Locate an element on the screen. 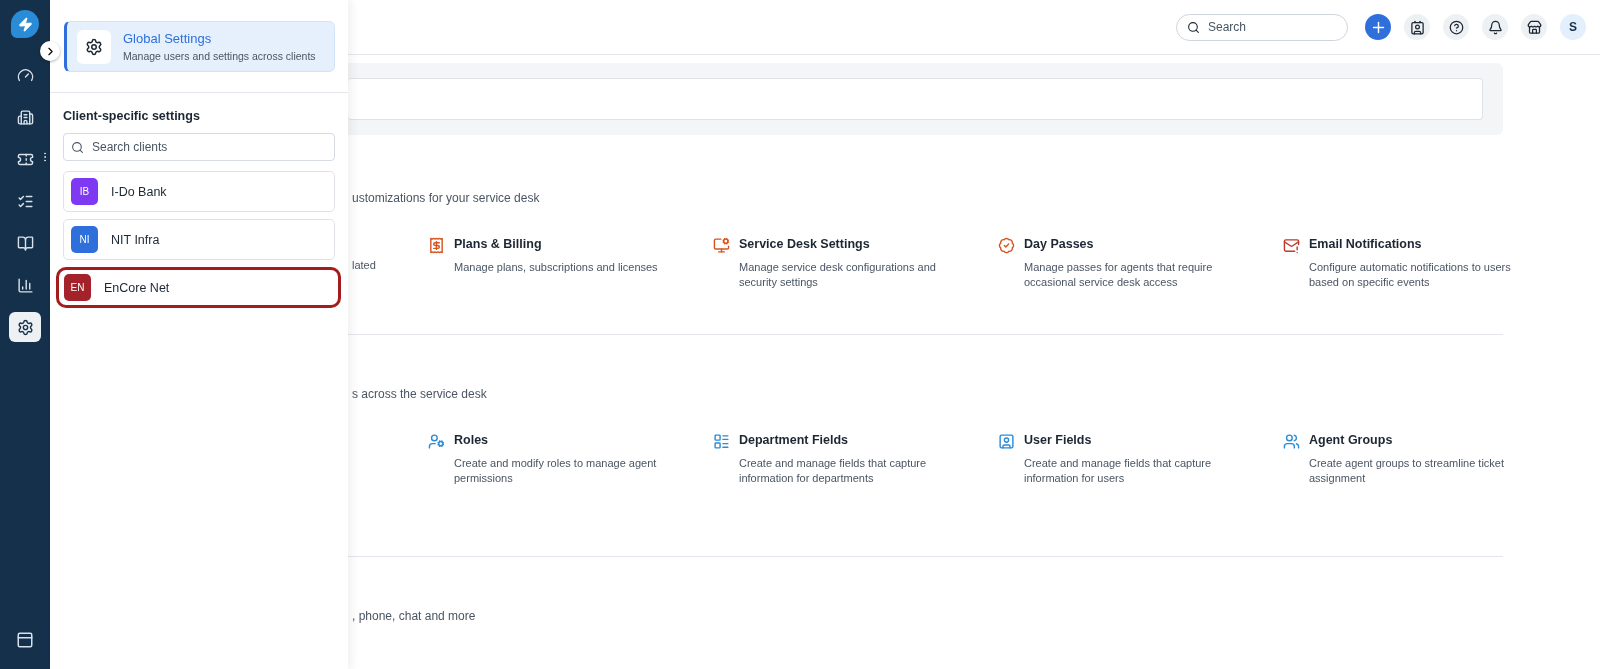 The image size is (1600, 669). book-icon is located at coordinates (25, 243).